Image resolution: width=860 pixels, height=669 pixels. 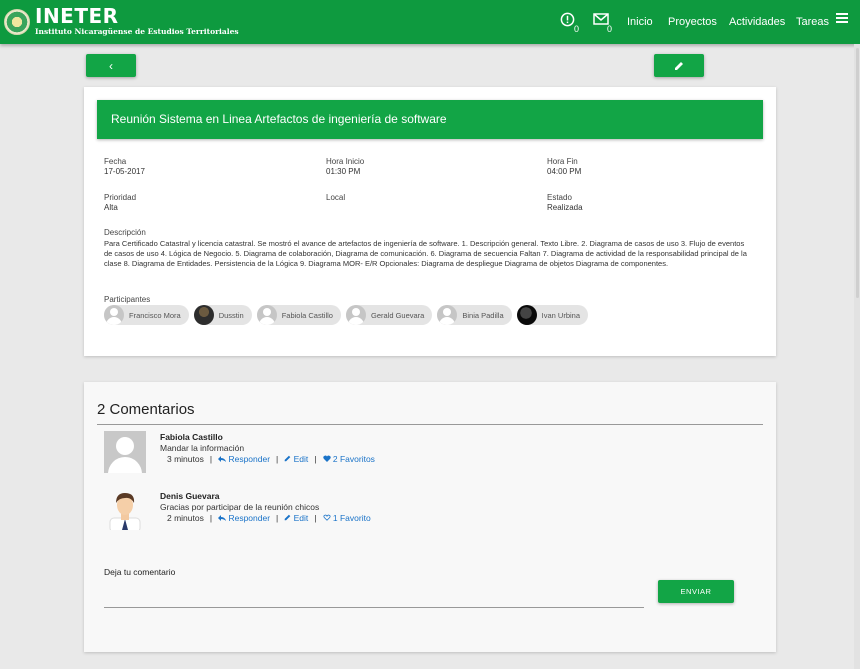 What do you see at coordinates (397, 315) in the screenshot?
I see `participant-name: Gerald Guevara` at bounding box center [397, 315].